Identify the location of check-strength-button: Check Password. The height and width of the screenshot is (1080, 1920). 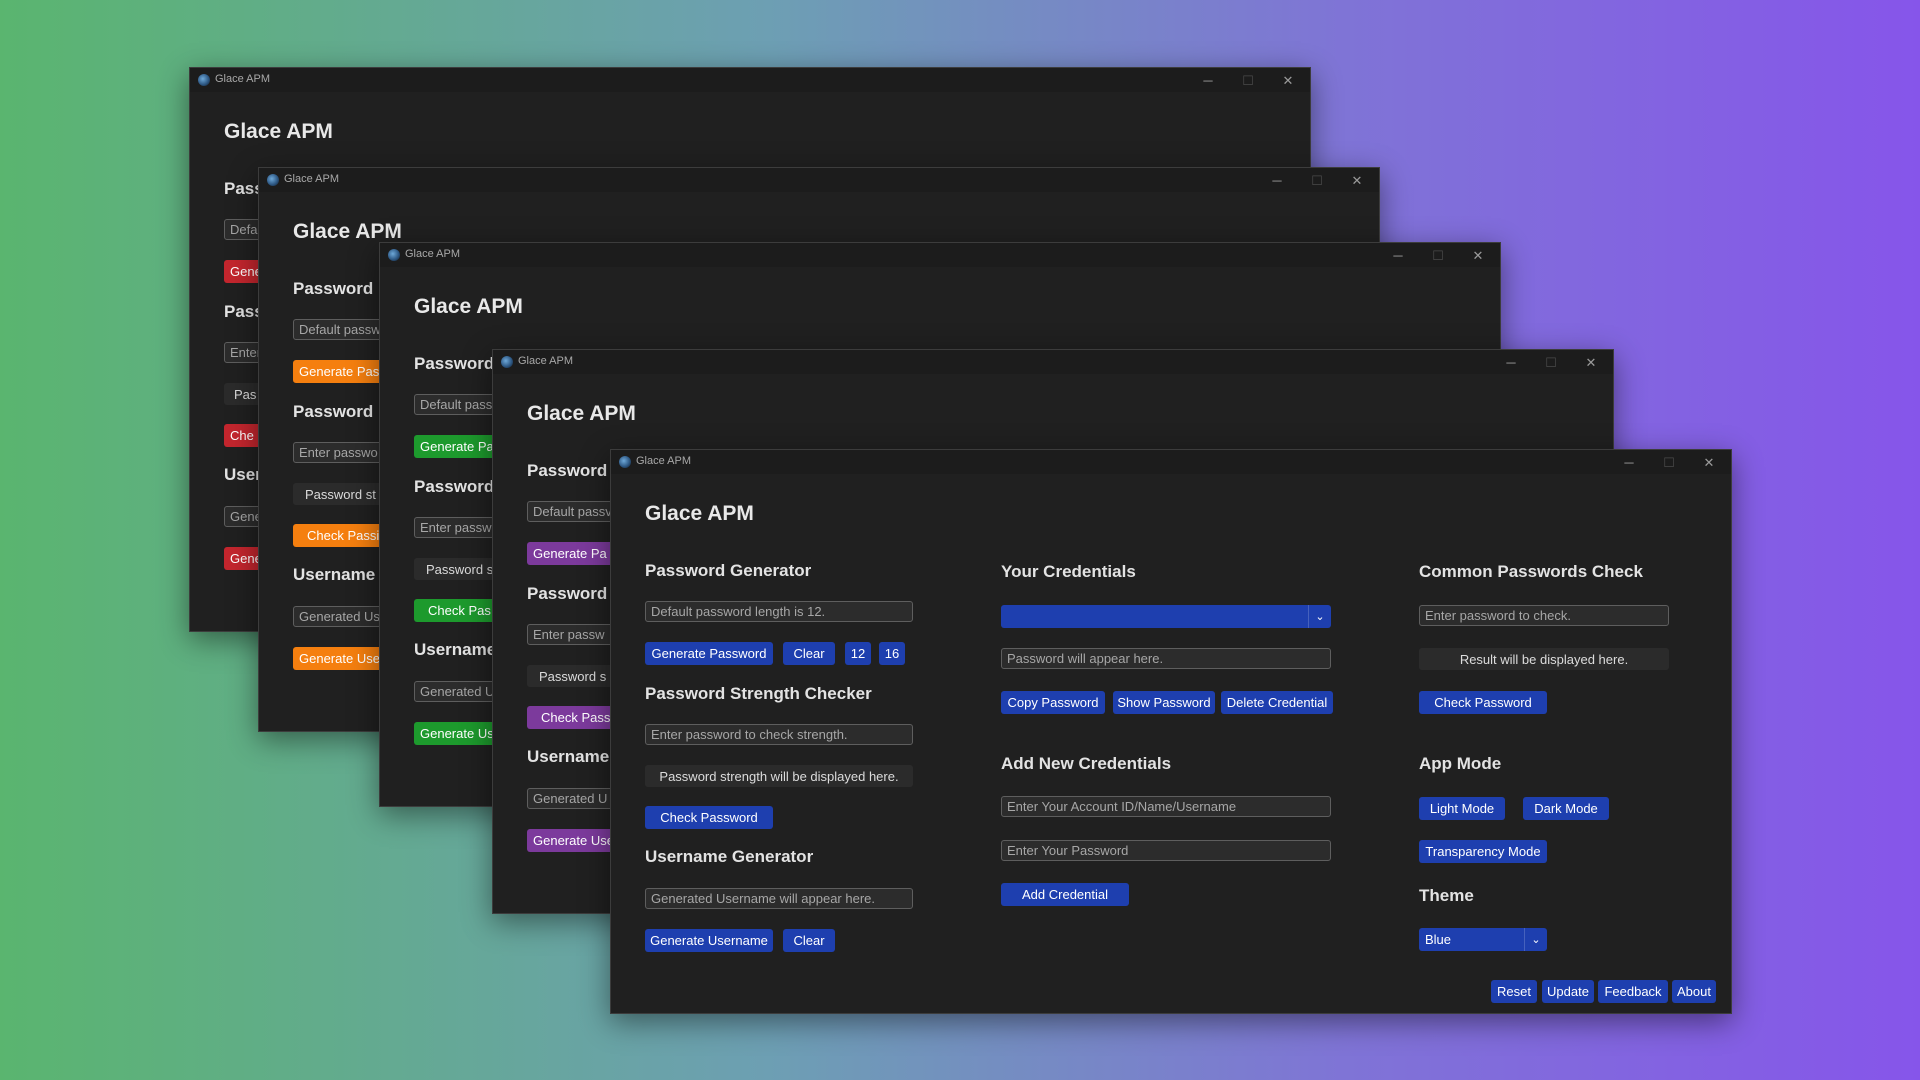
(709, 817).